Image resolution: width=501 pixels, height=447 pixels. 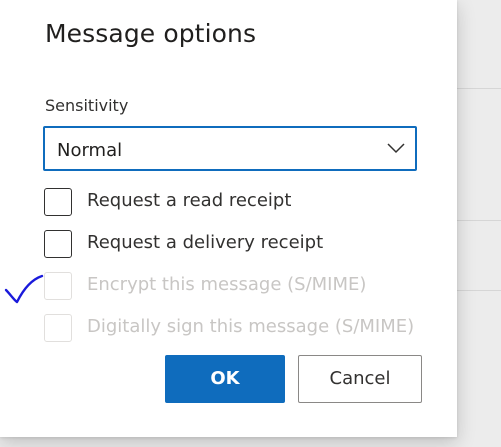 I want to click on delivery-receipt-label: Request a delivery receipt, so click(x=205, y=242).